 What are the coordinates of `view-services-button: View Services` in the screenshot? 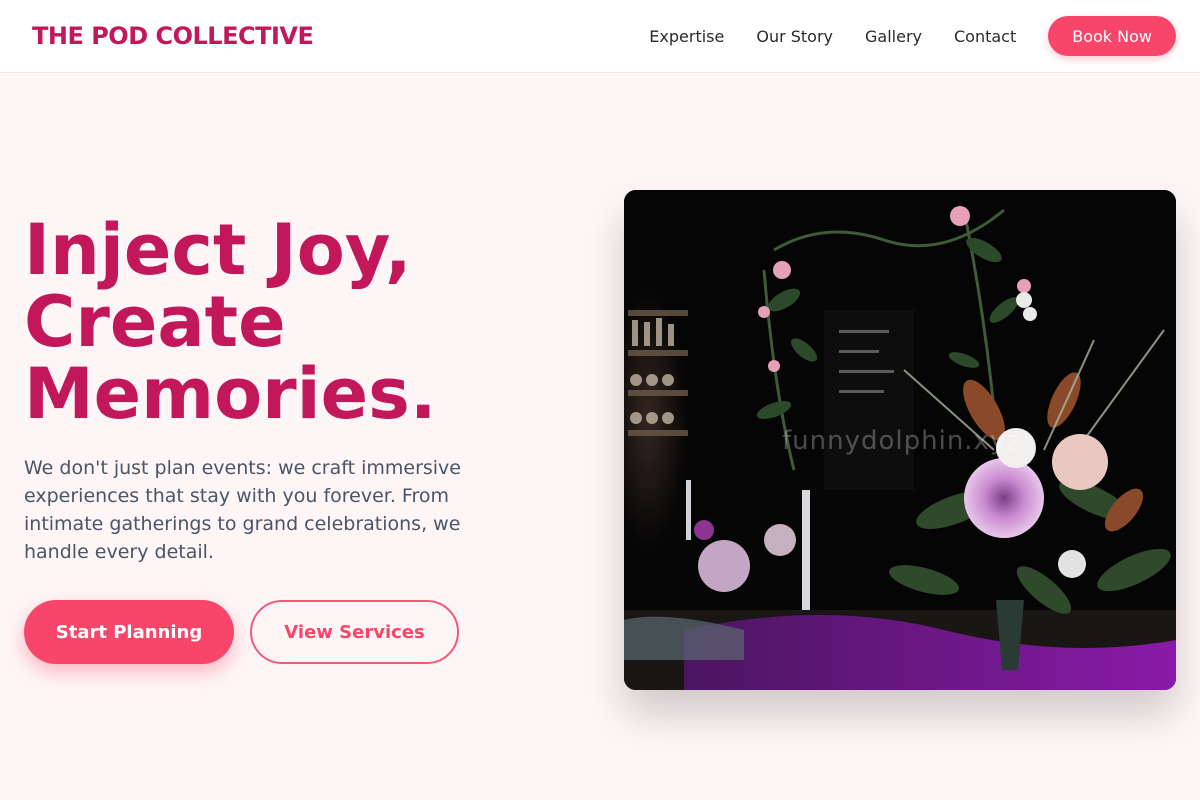 It's located at (354, 632).